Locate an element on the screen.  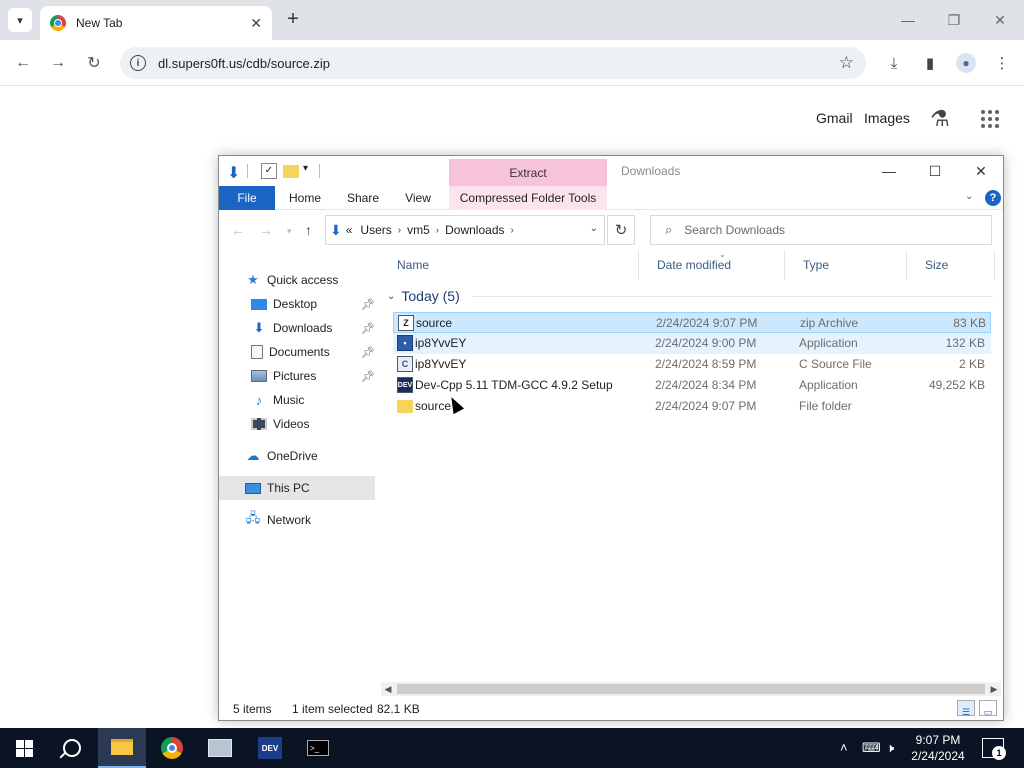
labs-flask-icon: ⚗ is located at coordinates (940, 119).